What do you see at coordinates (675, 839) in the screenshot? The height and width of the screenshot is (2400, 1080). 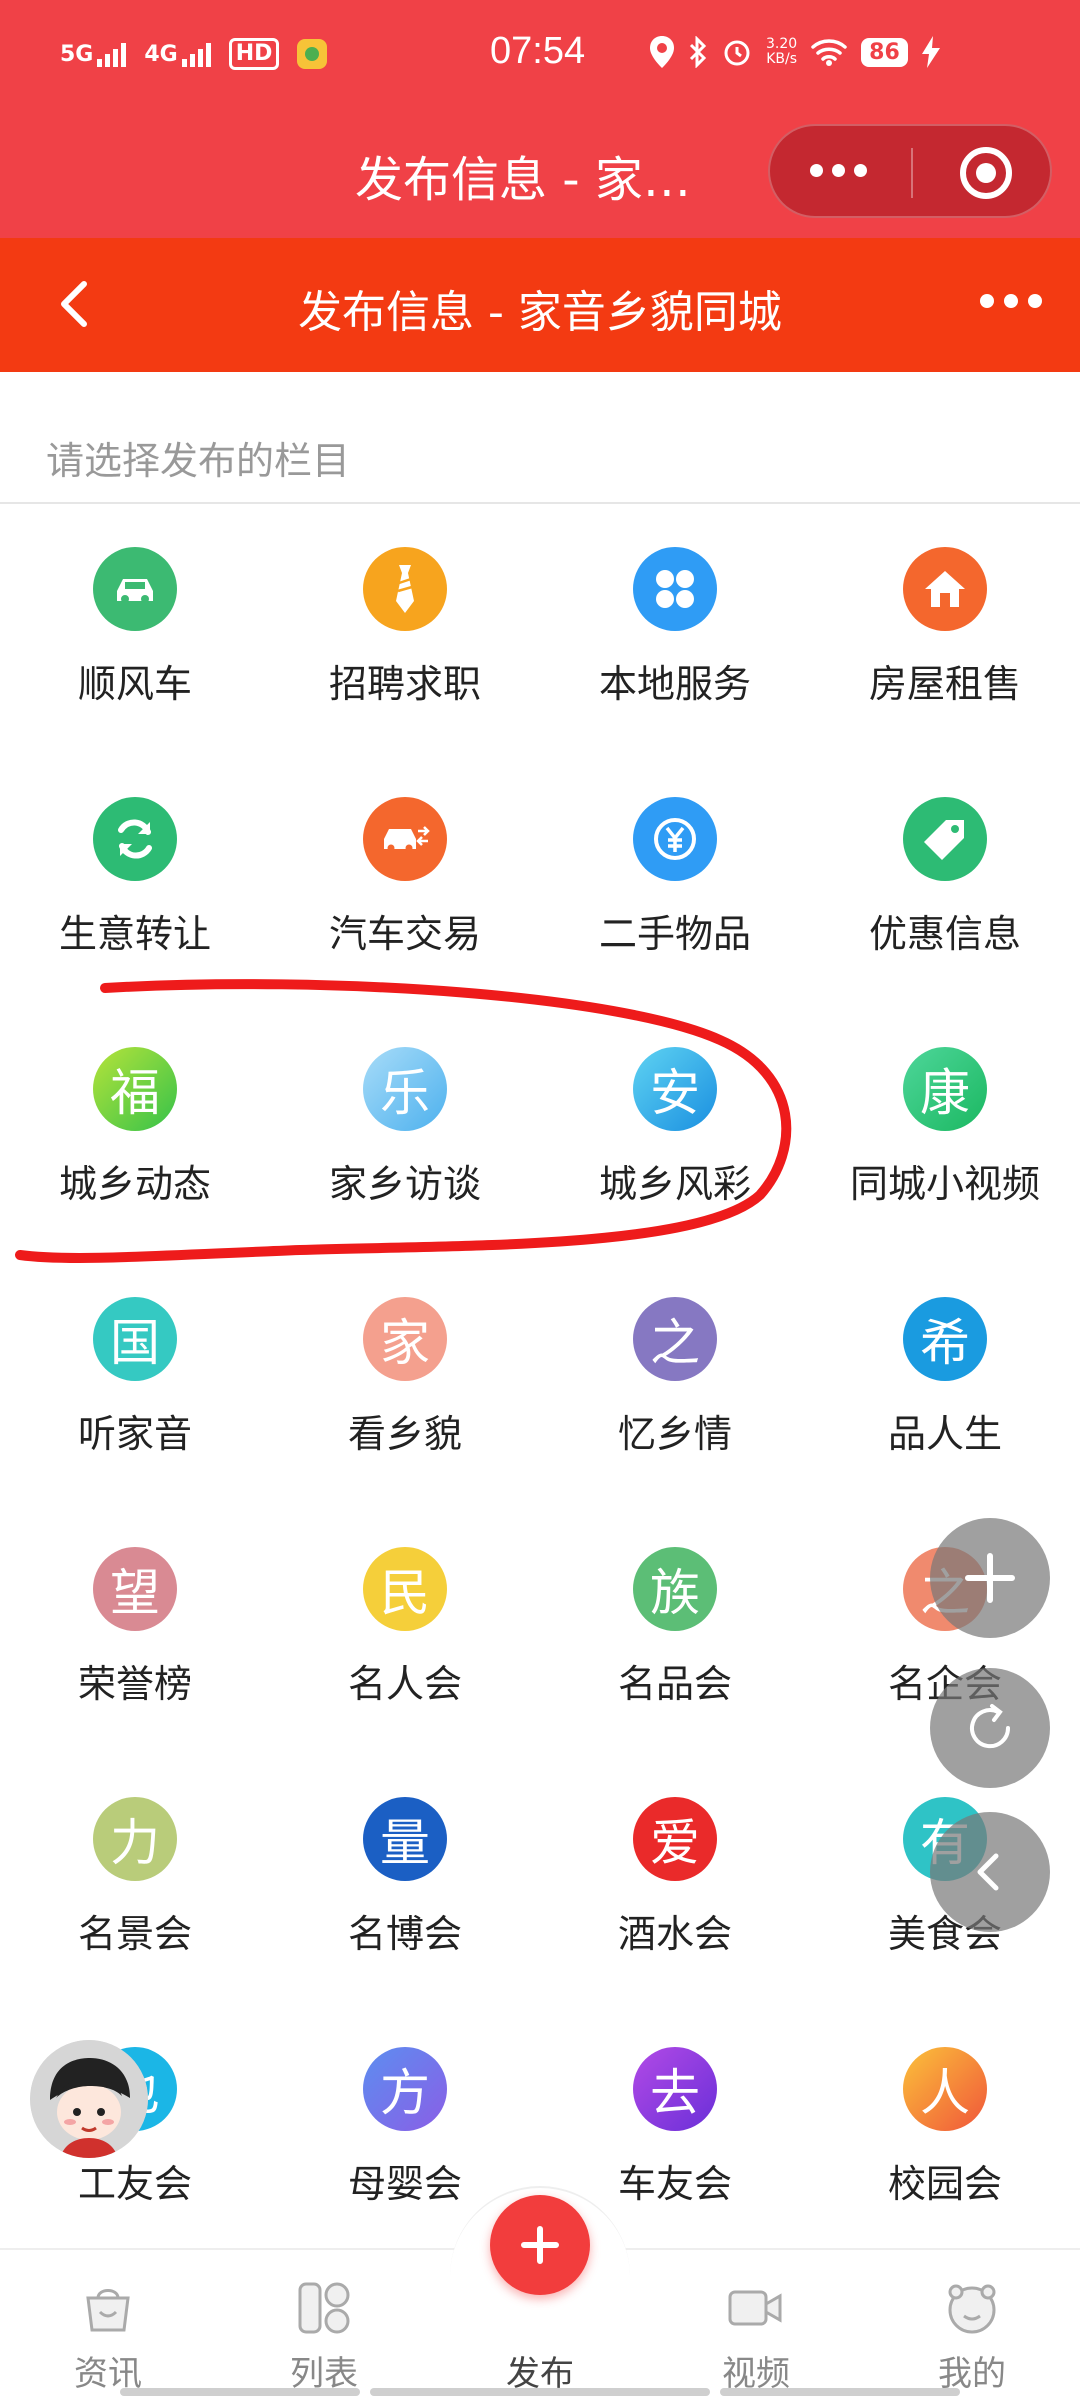 I see `yen-icon` at bounding box center [675, 839].